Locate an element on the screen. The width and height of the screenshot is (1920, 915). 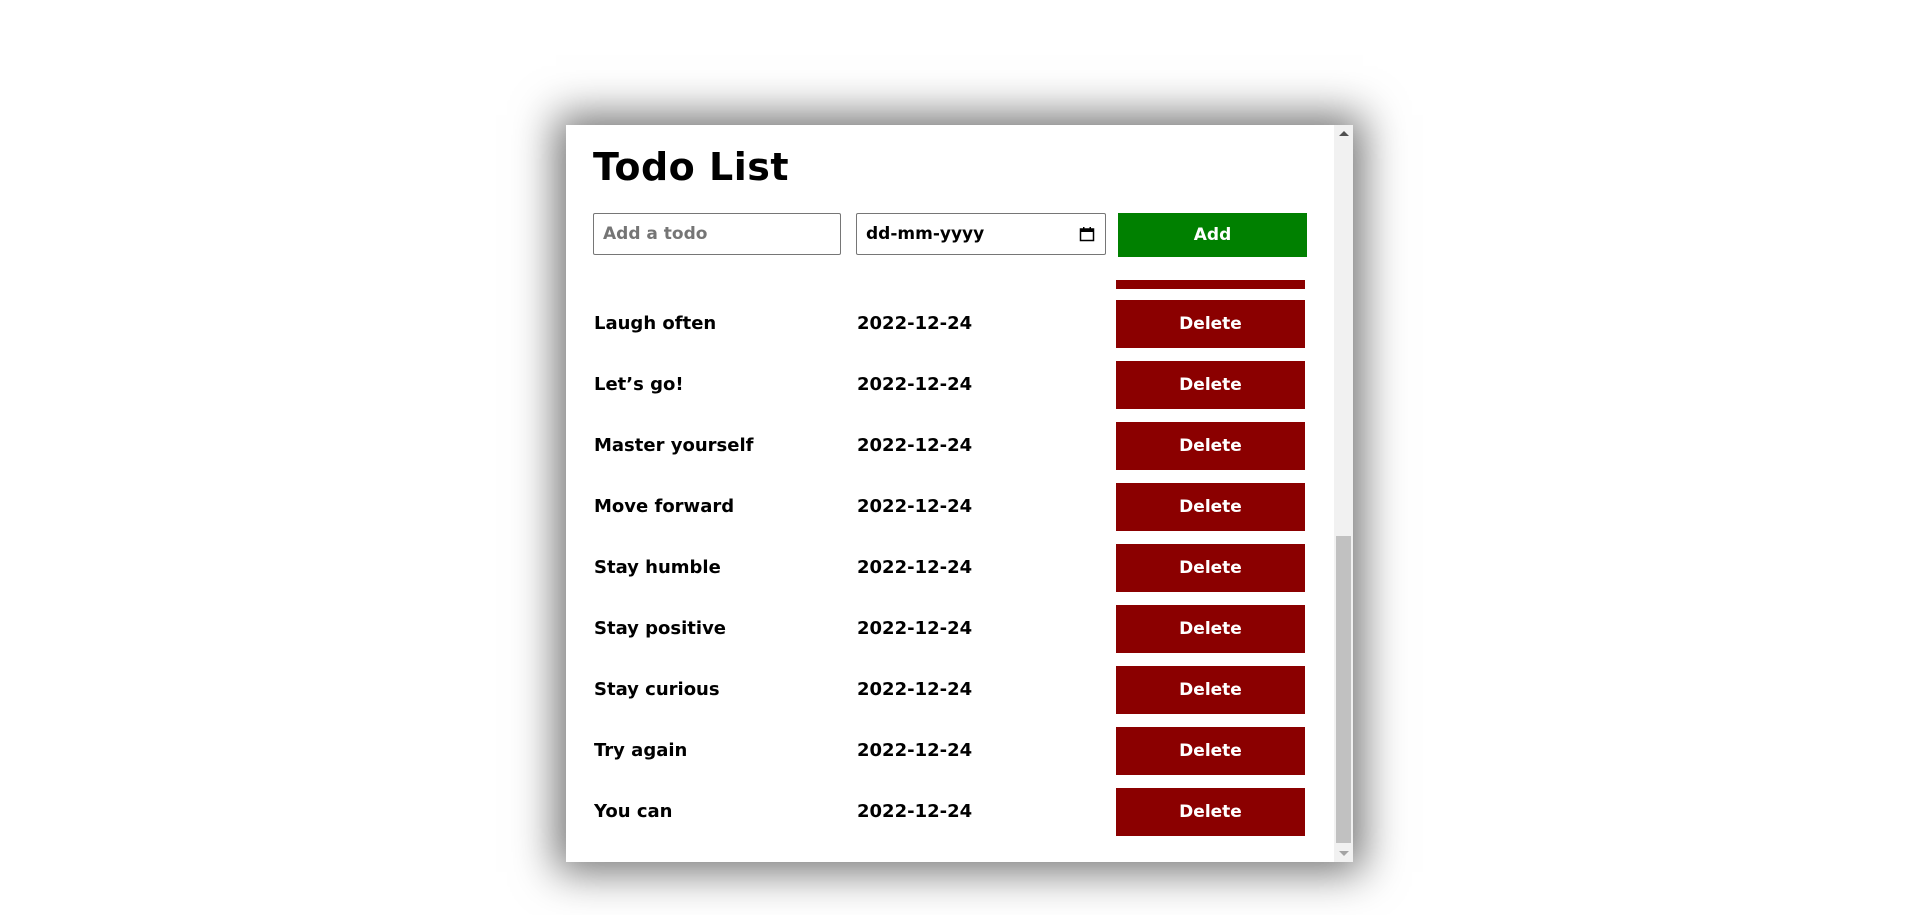
todo-row: Stay humble 2022-12-24 Delete is located at coordinates (950, 568).